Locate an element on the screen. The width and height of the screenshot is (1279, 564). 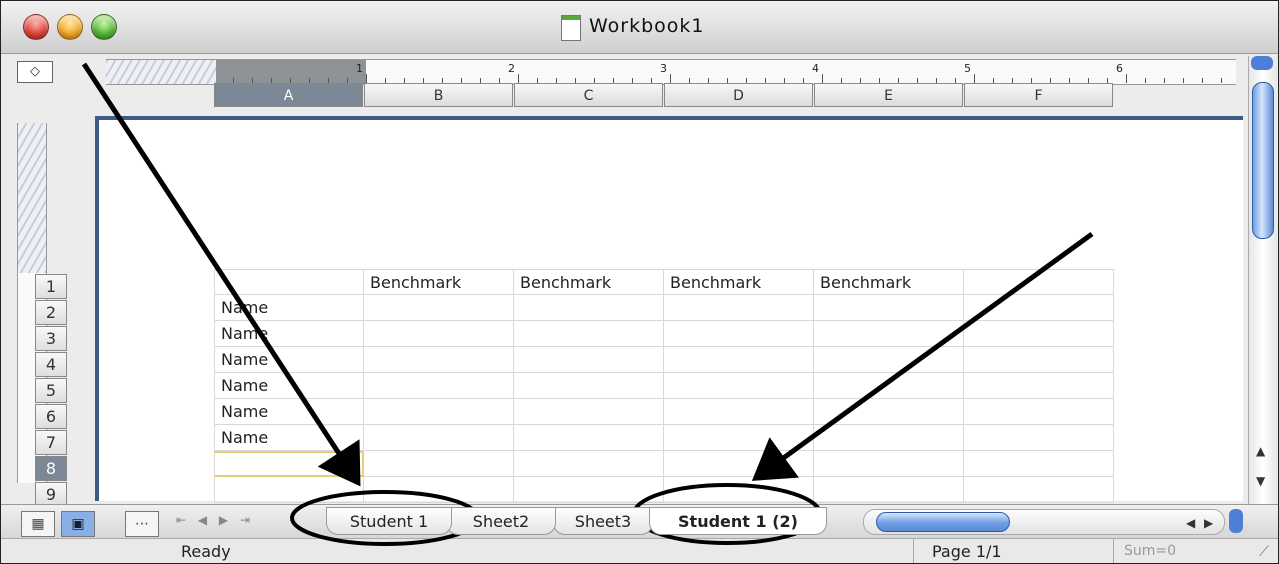
cell-b5 is located at coordinates (439, 386).